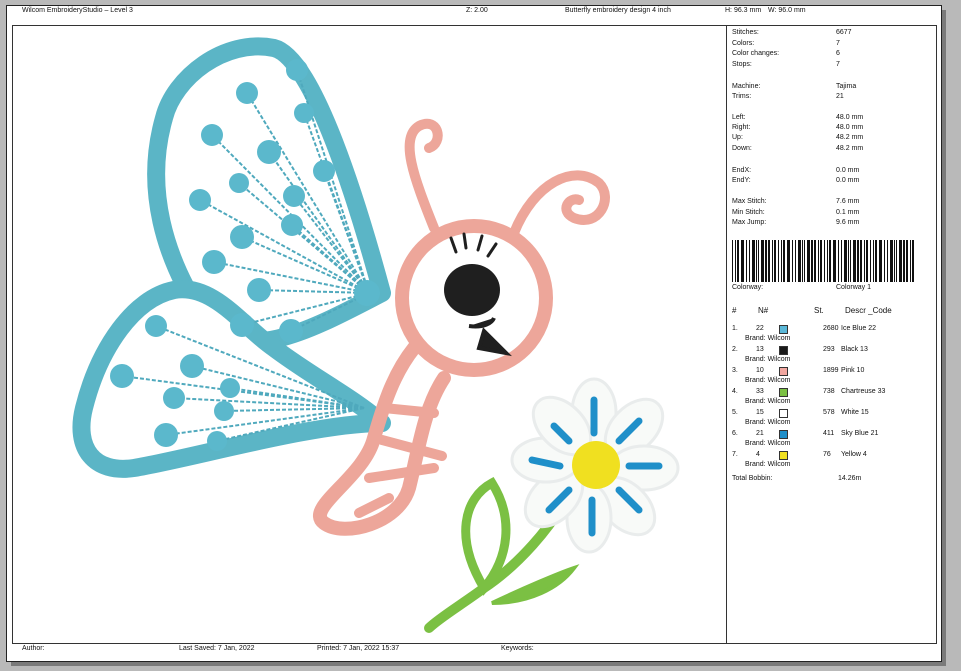 This screenshot has height=671, width=961. What do you see at coordinates (787, 10) in the screenshot?
I see `design-width: W: 96.0 mm` at bounding box center [787, 10].